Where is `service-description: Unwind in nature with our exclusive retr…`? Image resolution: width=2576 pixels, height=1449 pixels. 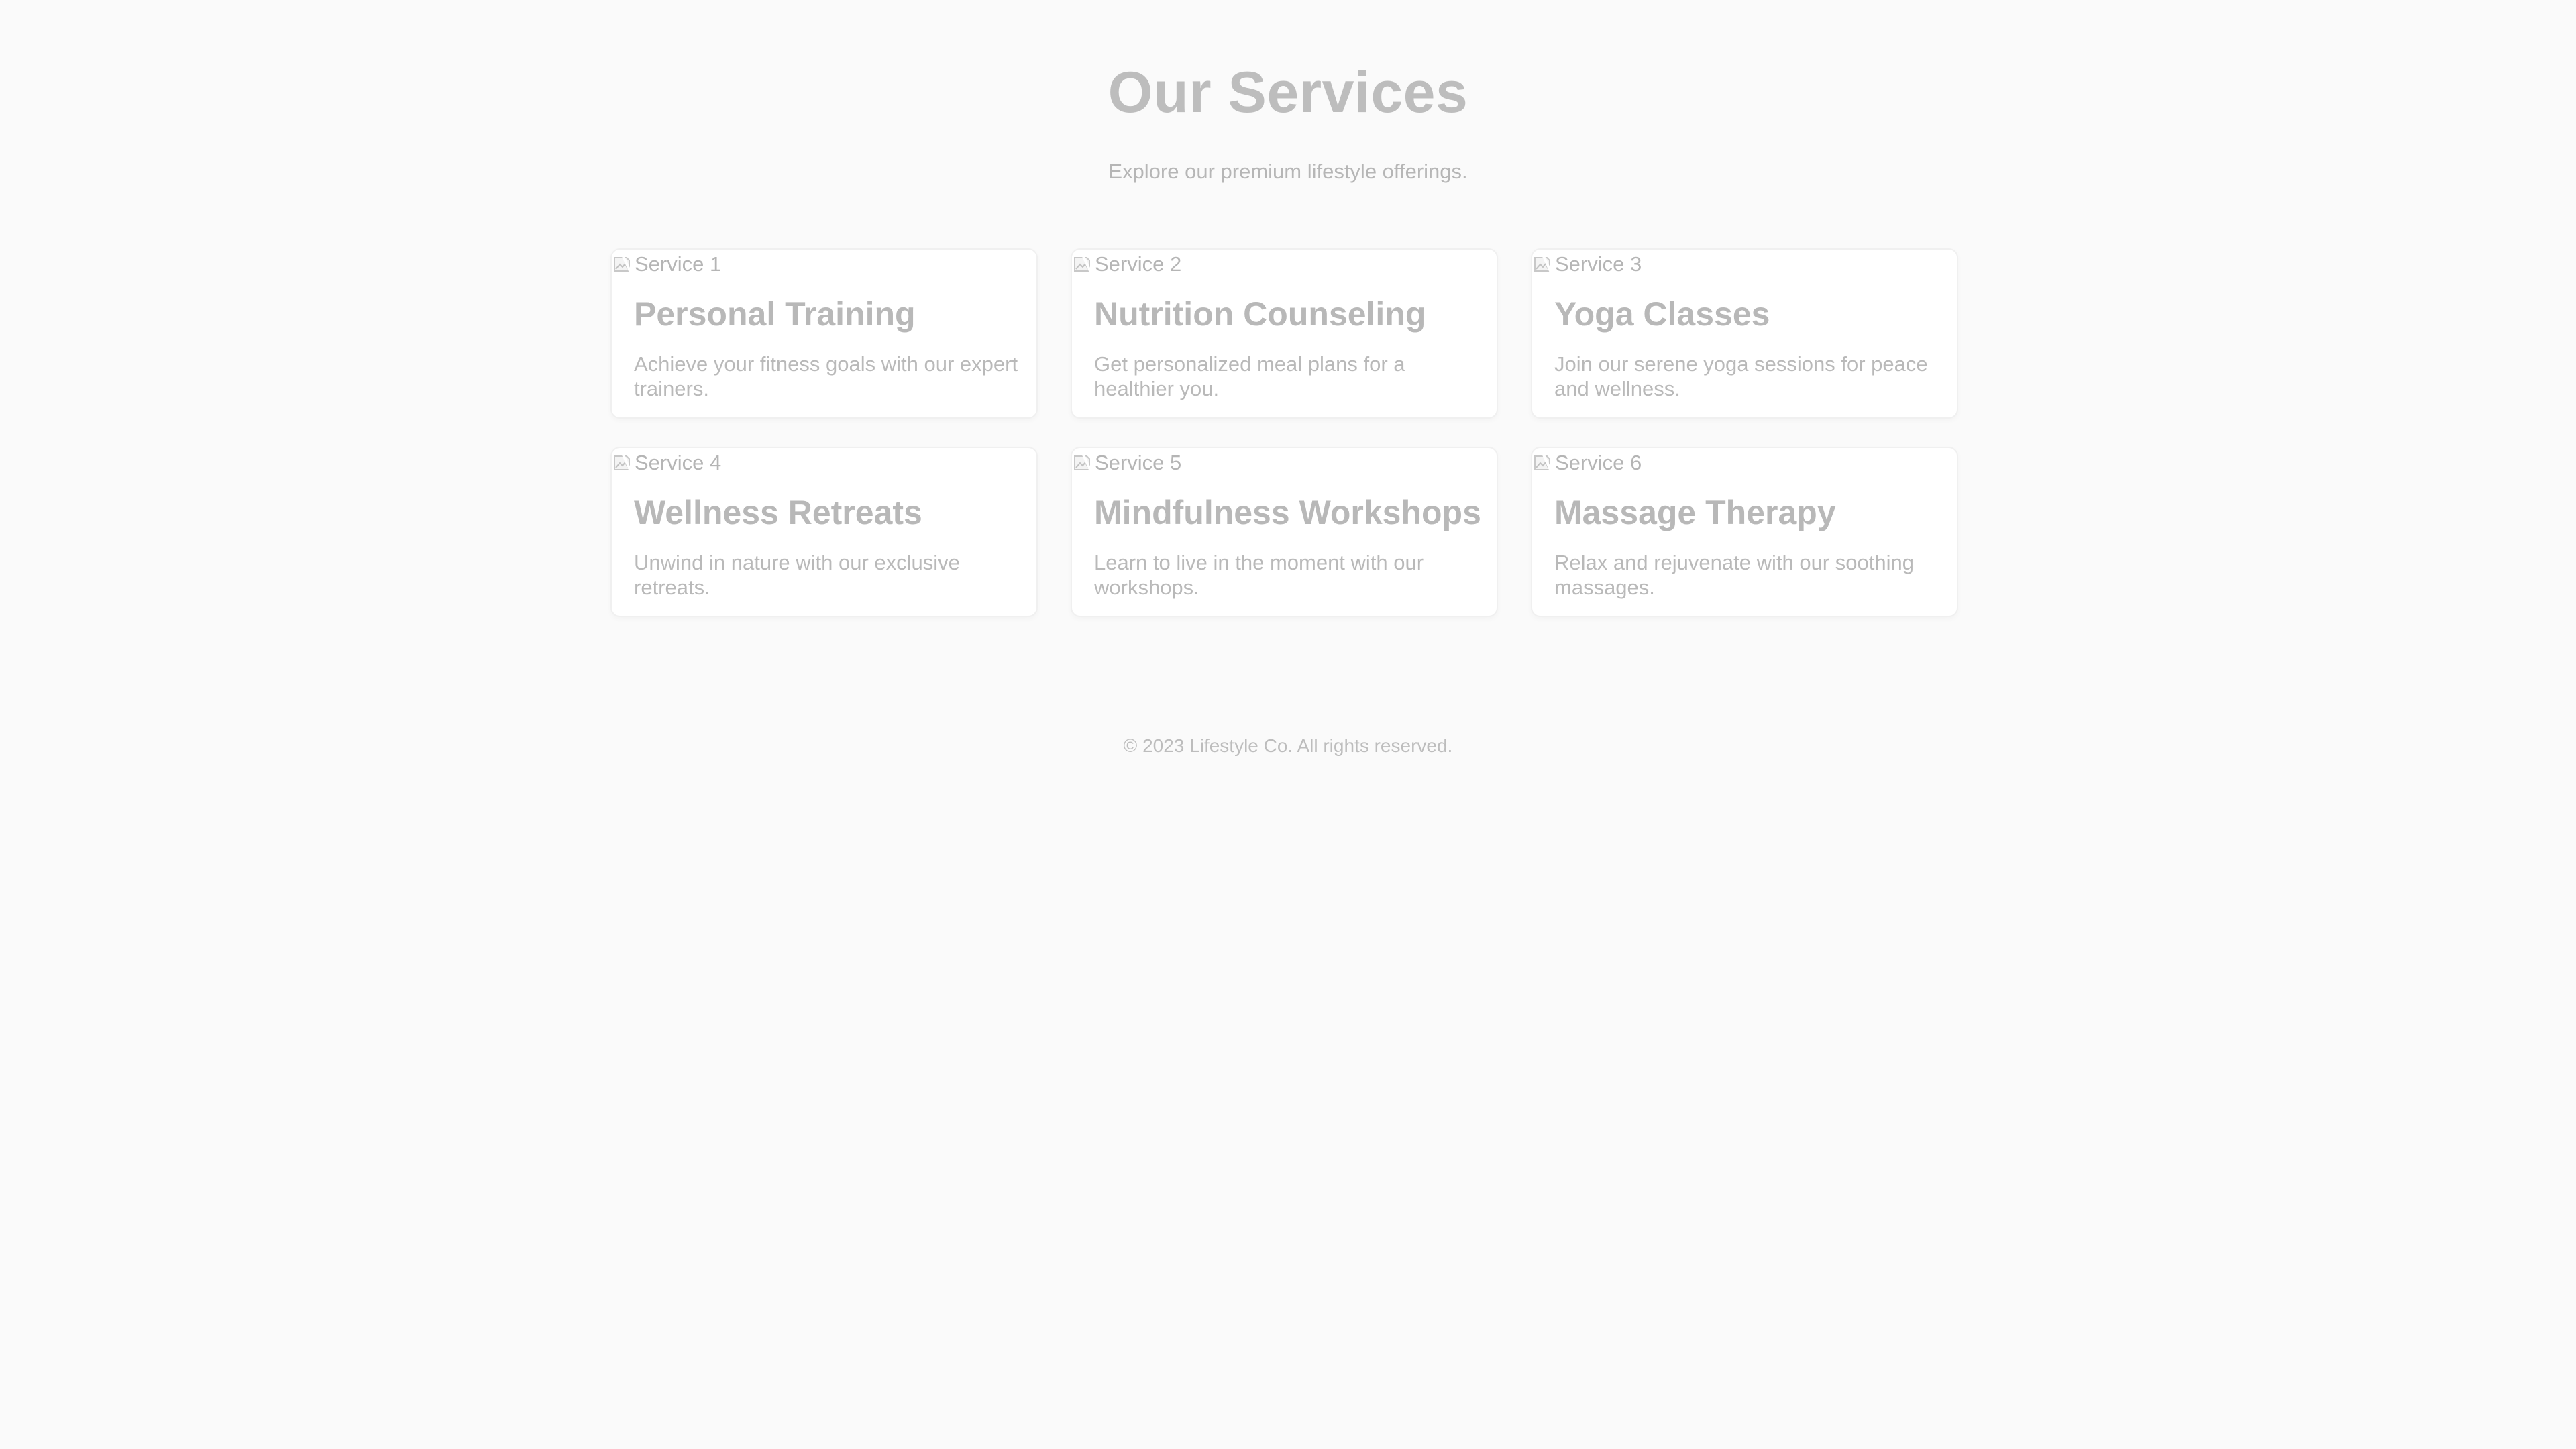 service-description: Unwind in nature with our exclusive retr… is located at coordinates (797, 575).